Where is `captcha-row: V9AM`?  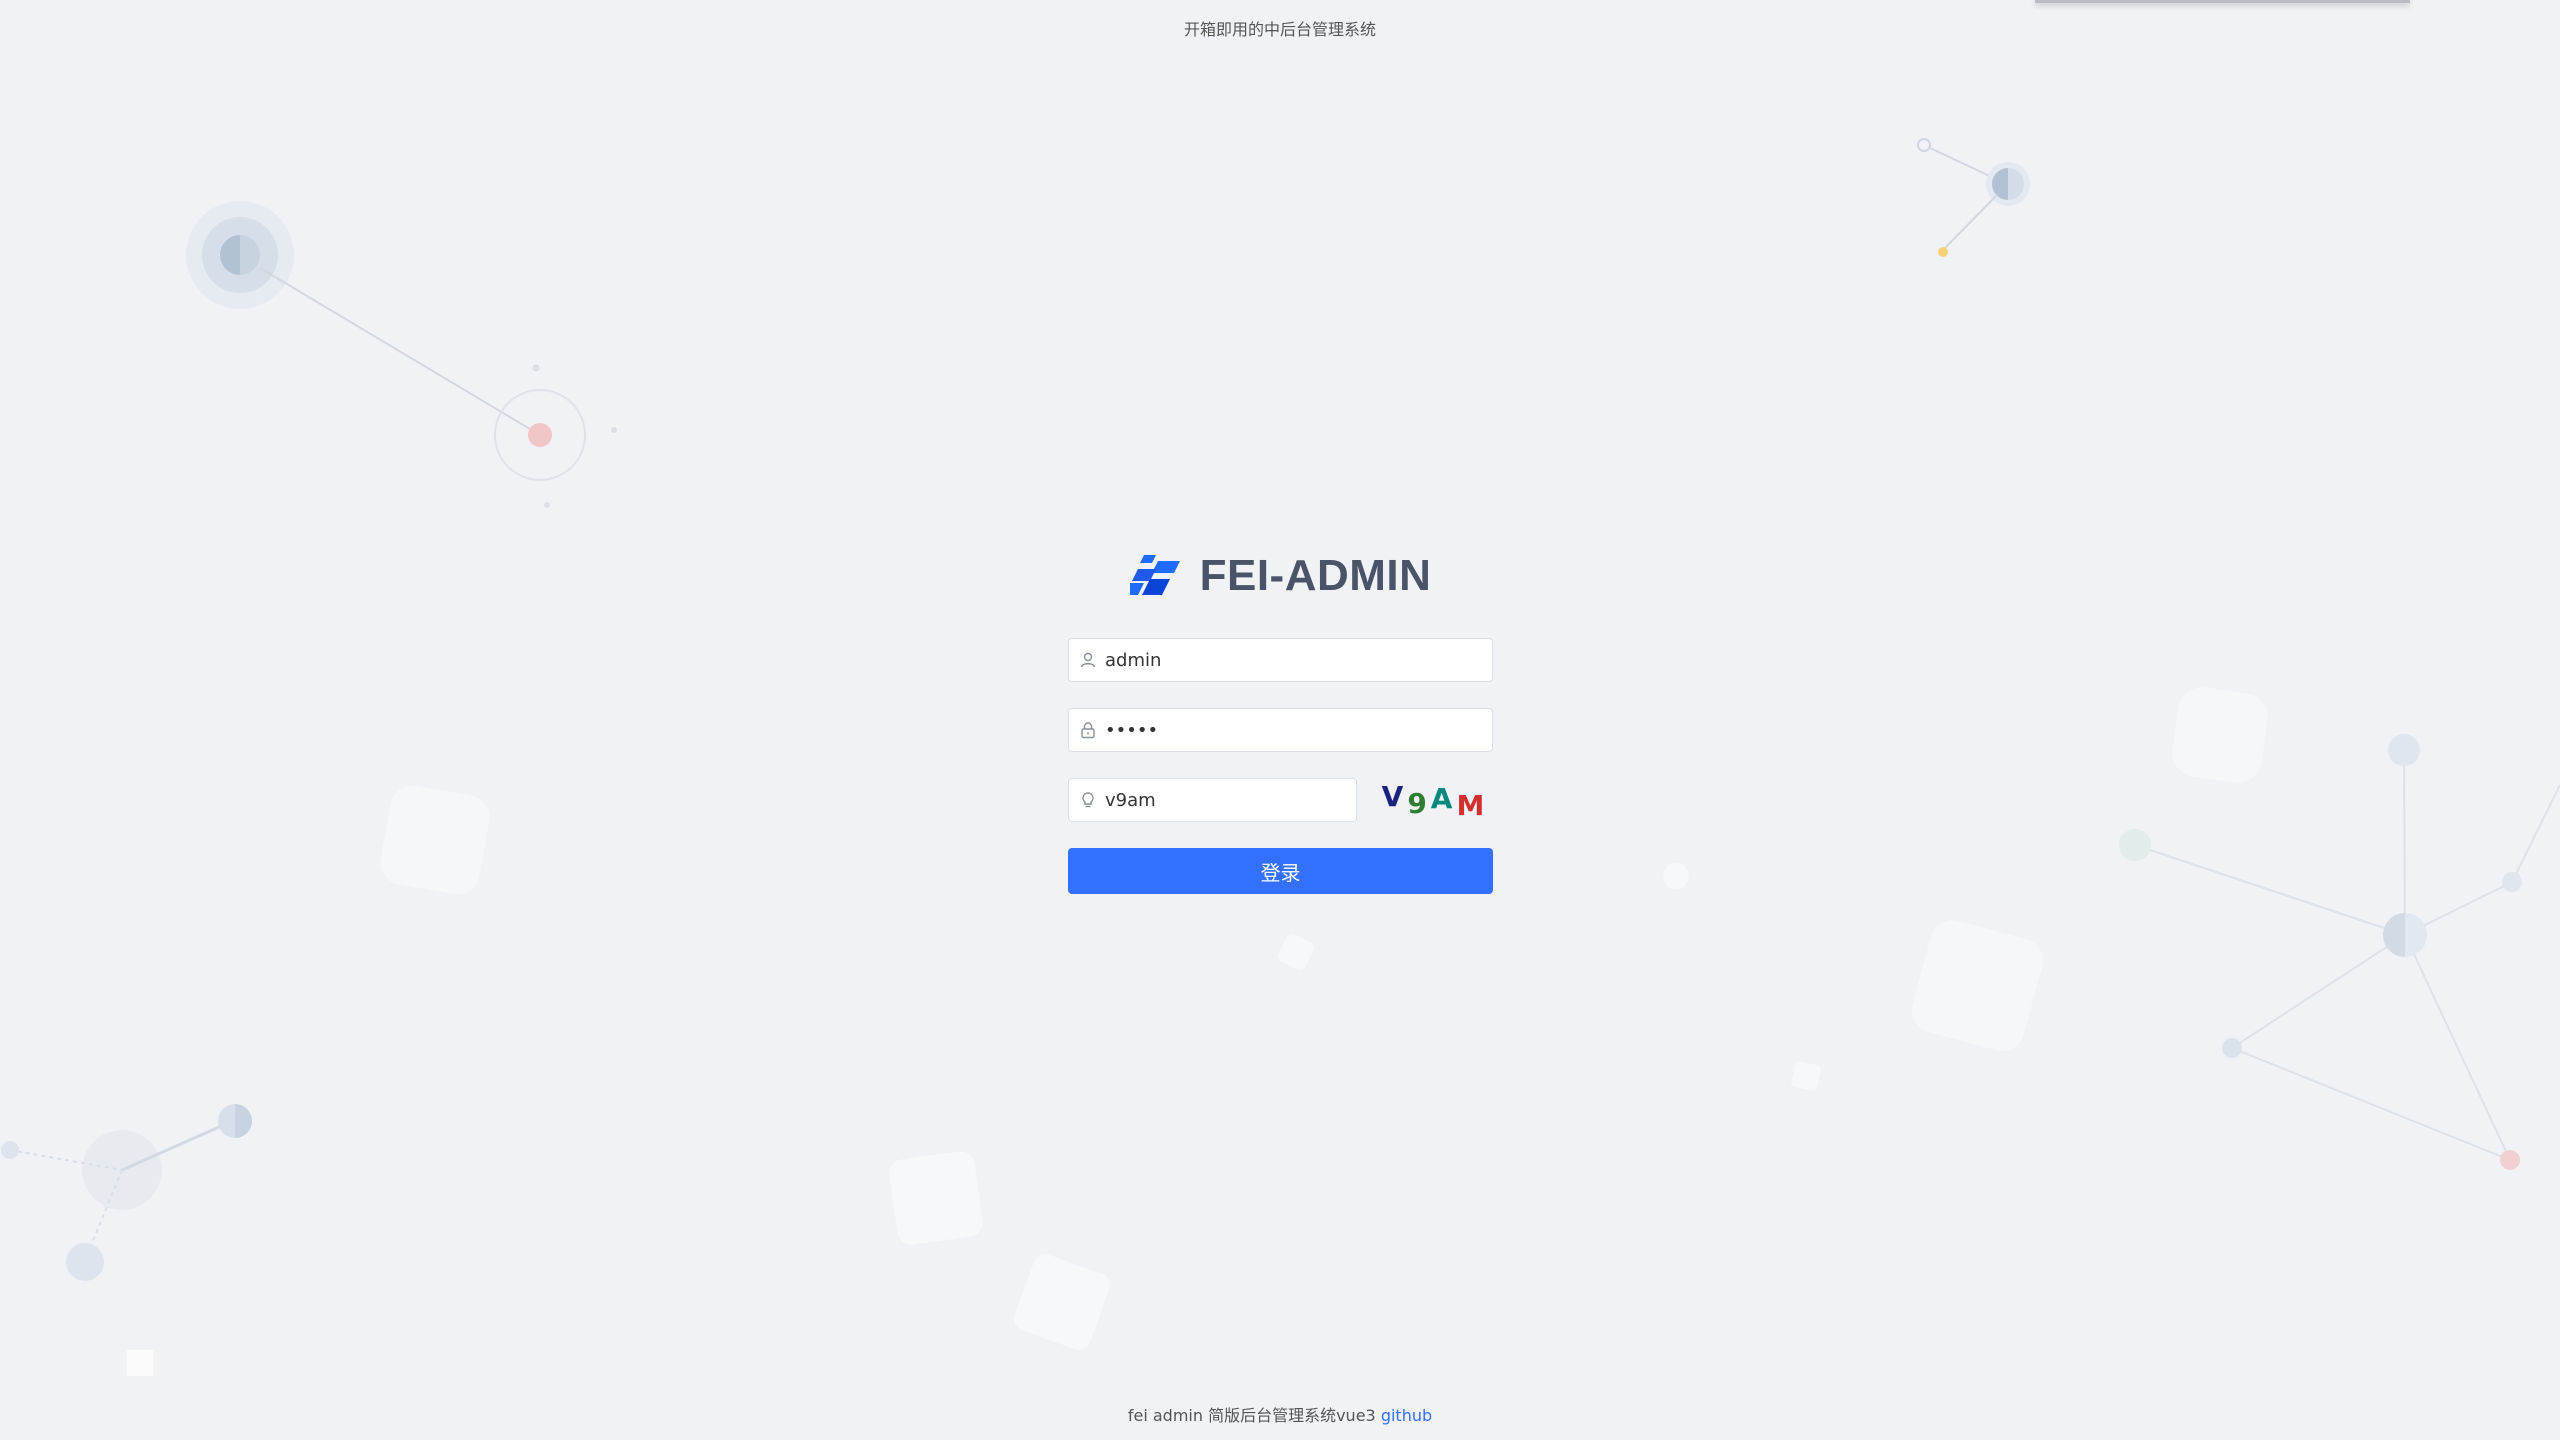
captcha-row: V9AM is located at coordinates (1280, 800).